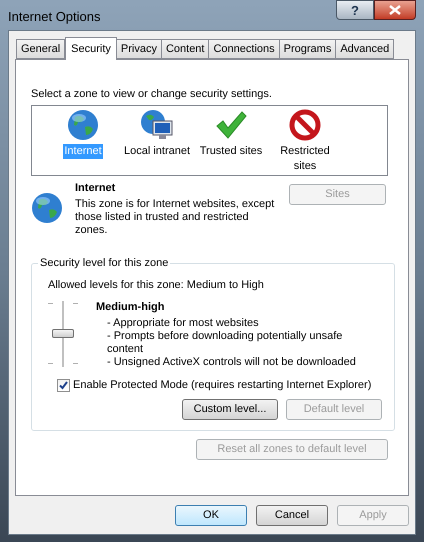  I want to click on dialog-button: Cancel, so click(292, 515).